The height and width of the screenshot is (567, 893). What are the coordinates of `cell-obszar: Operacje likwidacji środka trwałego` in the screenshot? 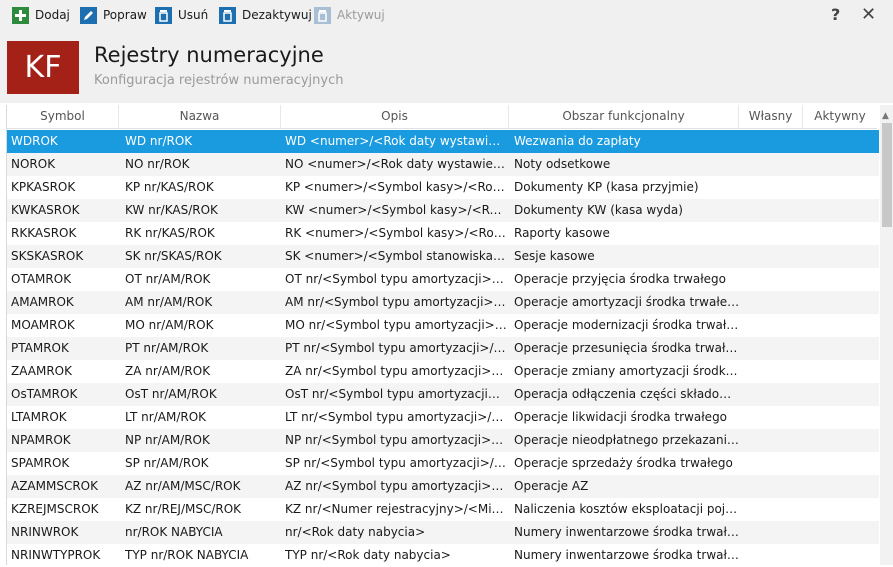 It's located at (621, 417).